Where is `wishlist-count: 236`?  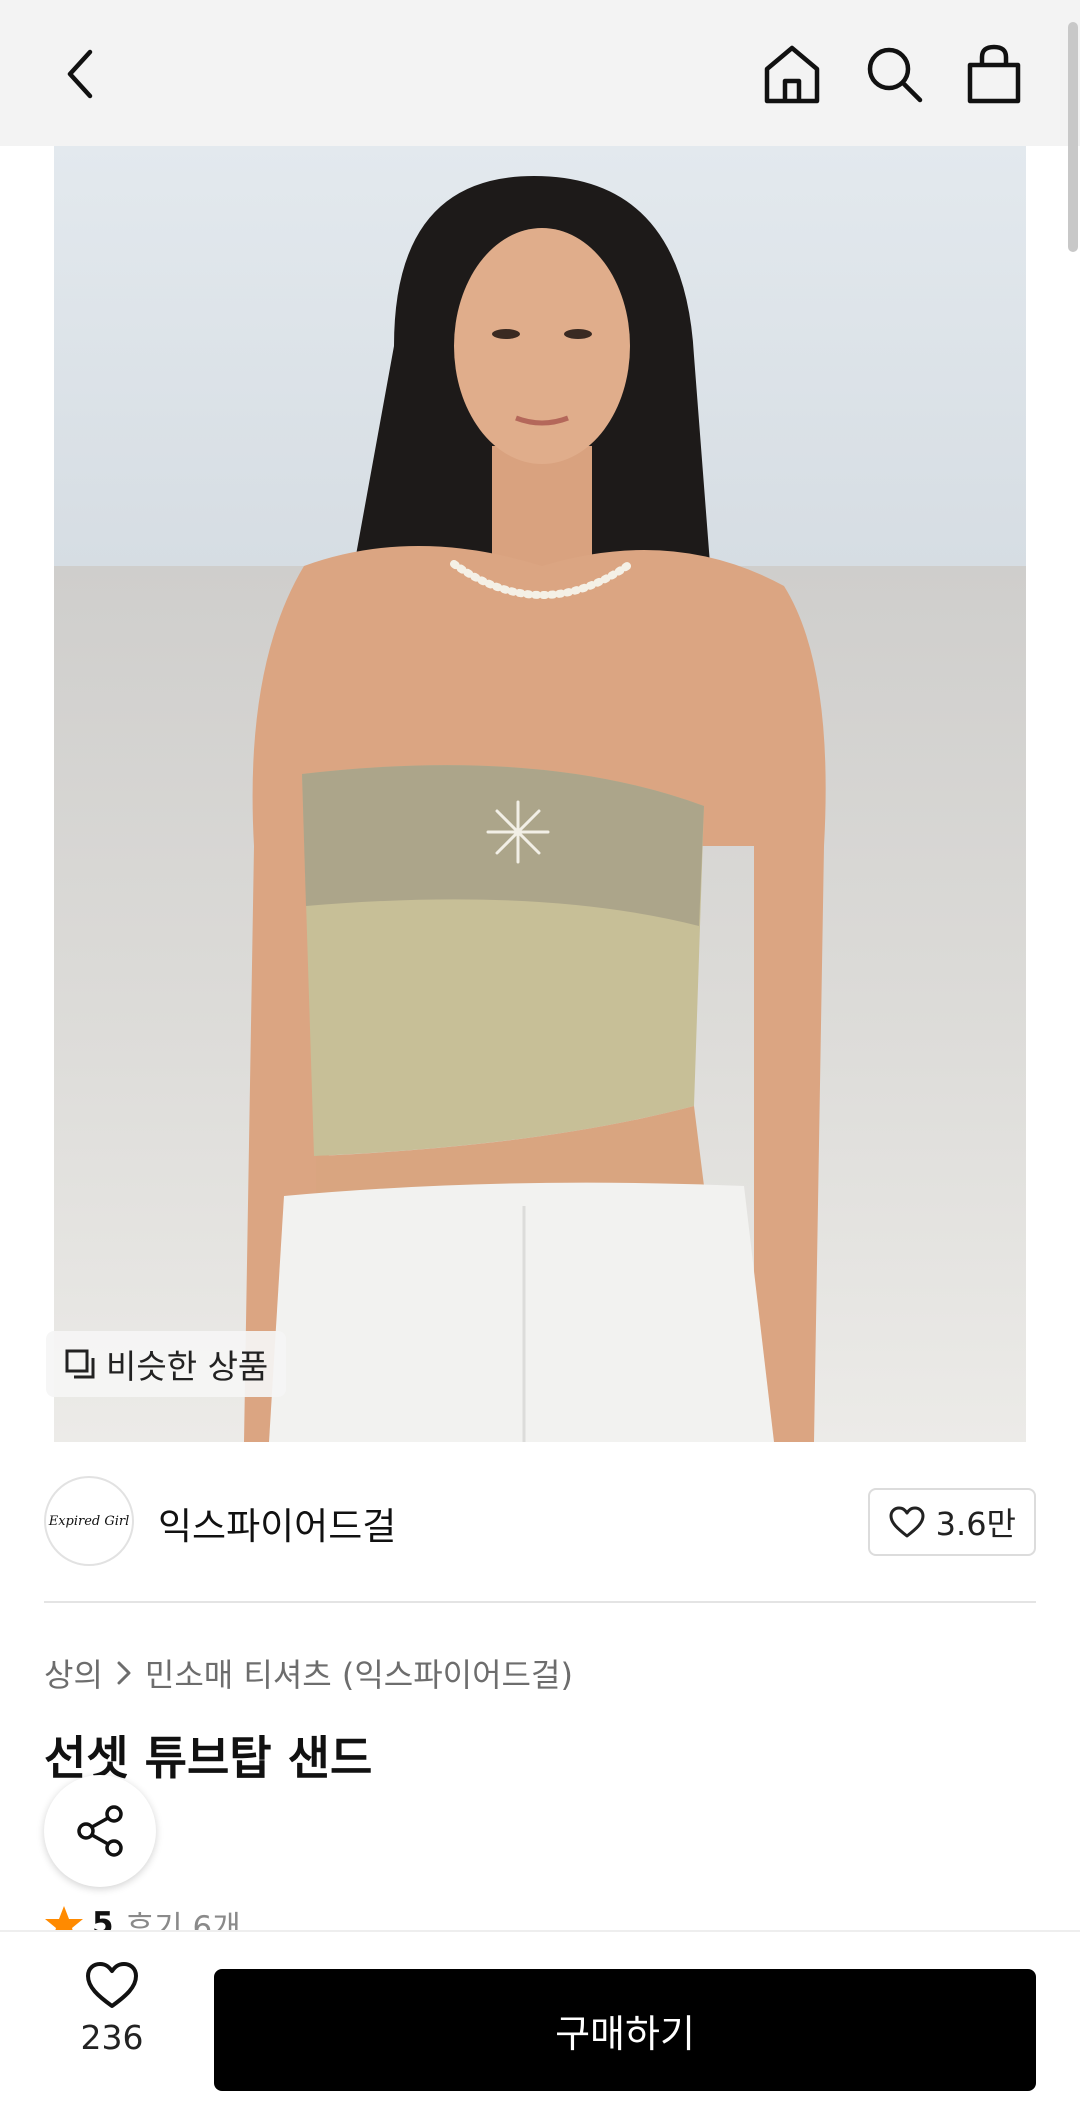 wishlist-count: 236 is located at coordinates (112, 2037).